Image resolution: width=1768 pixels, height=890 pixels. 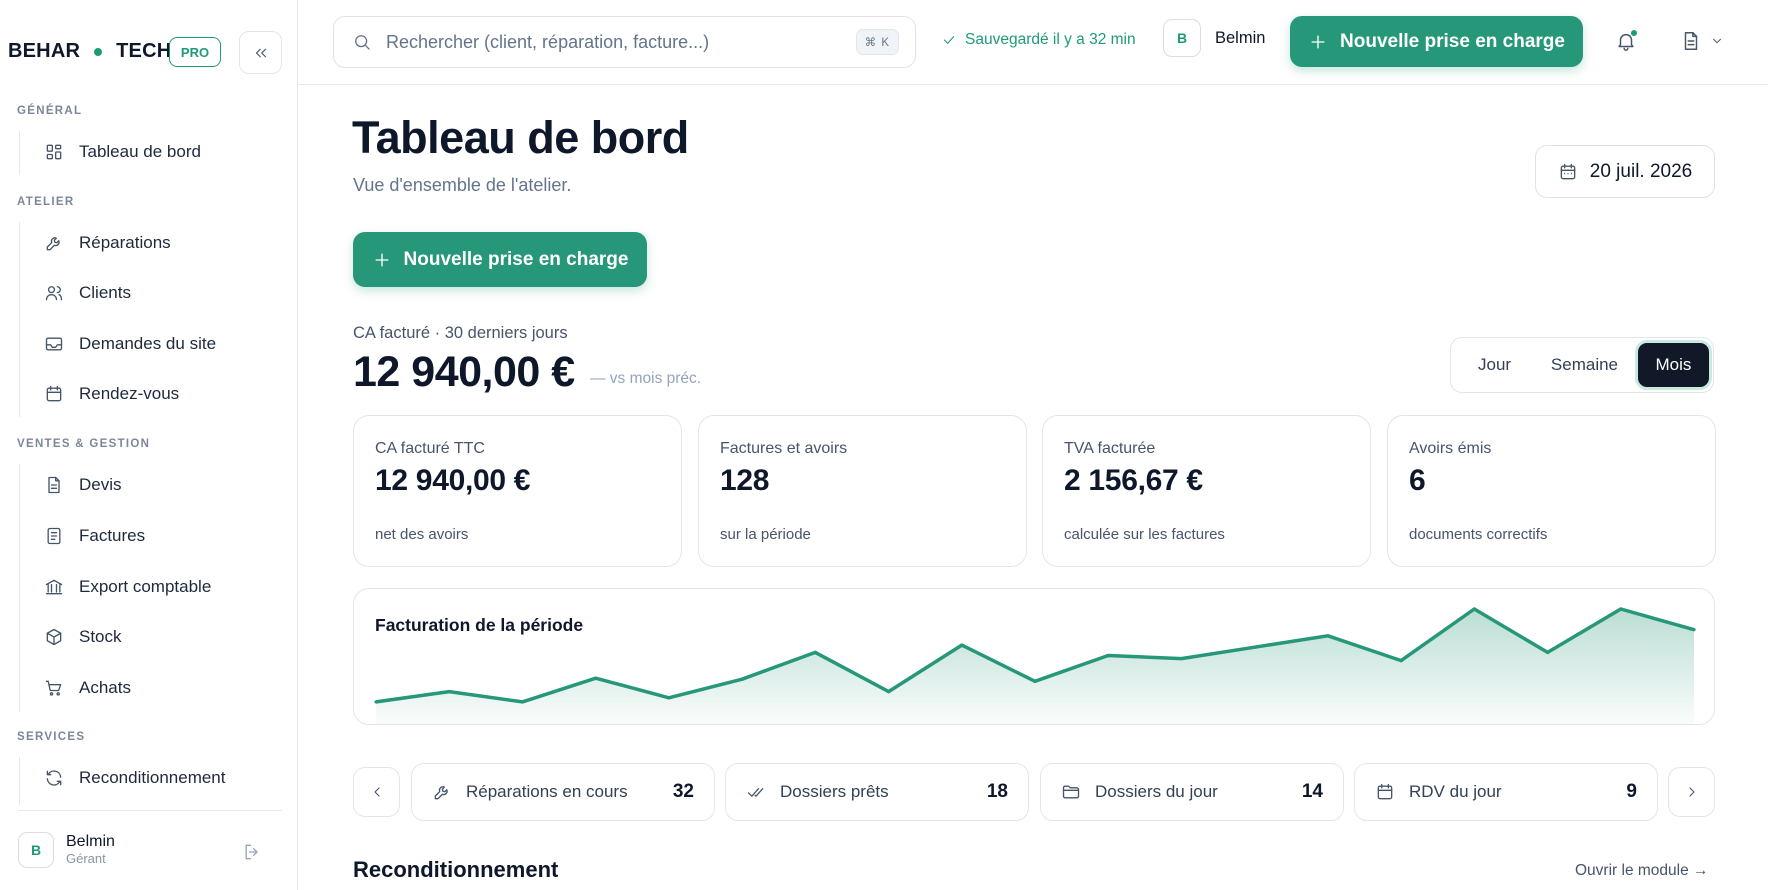 I want to click on period-mois: Mois, so click(x=1673, y=365).